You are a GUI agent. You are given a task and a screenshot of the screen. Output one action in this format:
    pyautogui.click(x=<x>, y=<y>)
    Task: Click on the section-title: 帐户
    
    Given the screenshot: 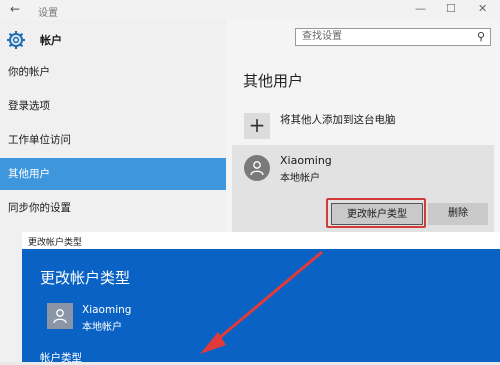 What is the action you would take?
    pyautogui.click(x=51, y=40)
    